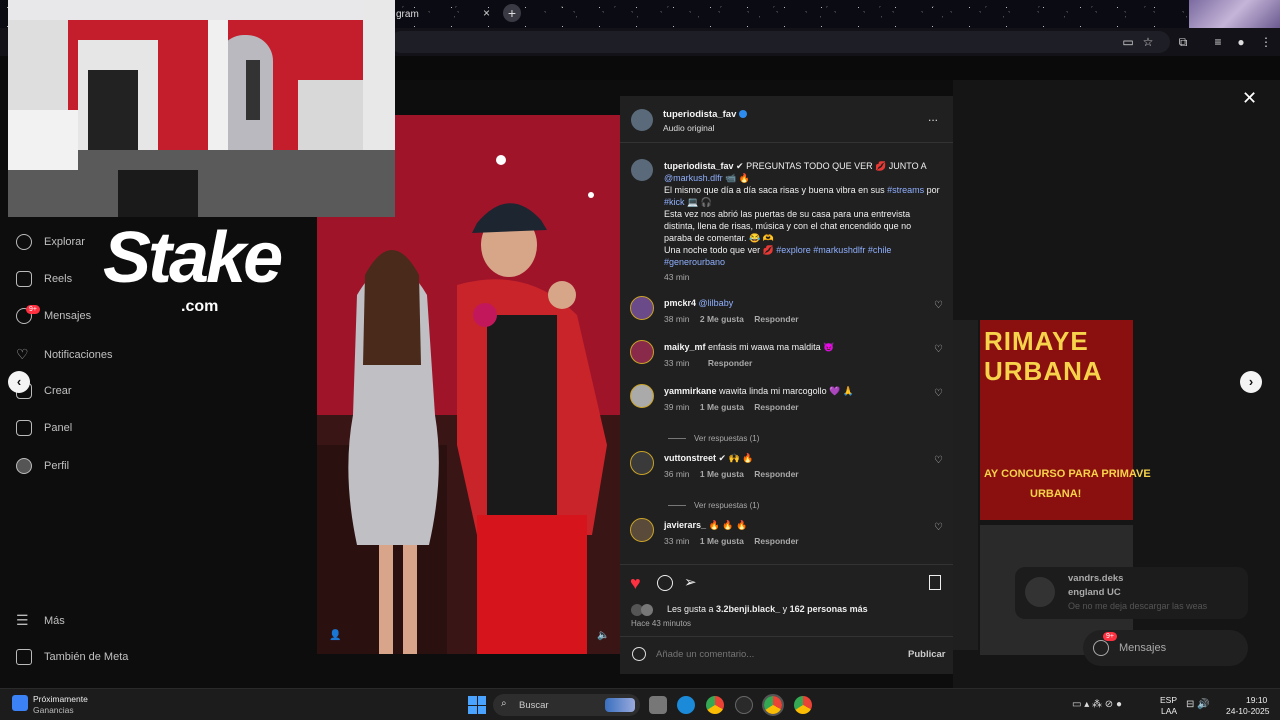 The image size is (1280, 720). Describe the element at coordinates (744, 705) in the screenshot. I see `obs-icon` at that location.